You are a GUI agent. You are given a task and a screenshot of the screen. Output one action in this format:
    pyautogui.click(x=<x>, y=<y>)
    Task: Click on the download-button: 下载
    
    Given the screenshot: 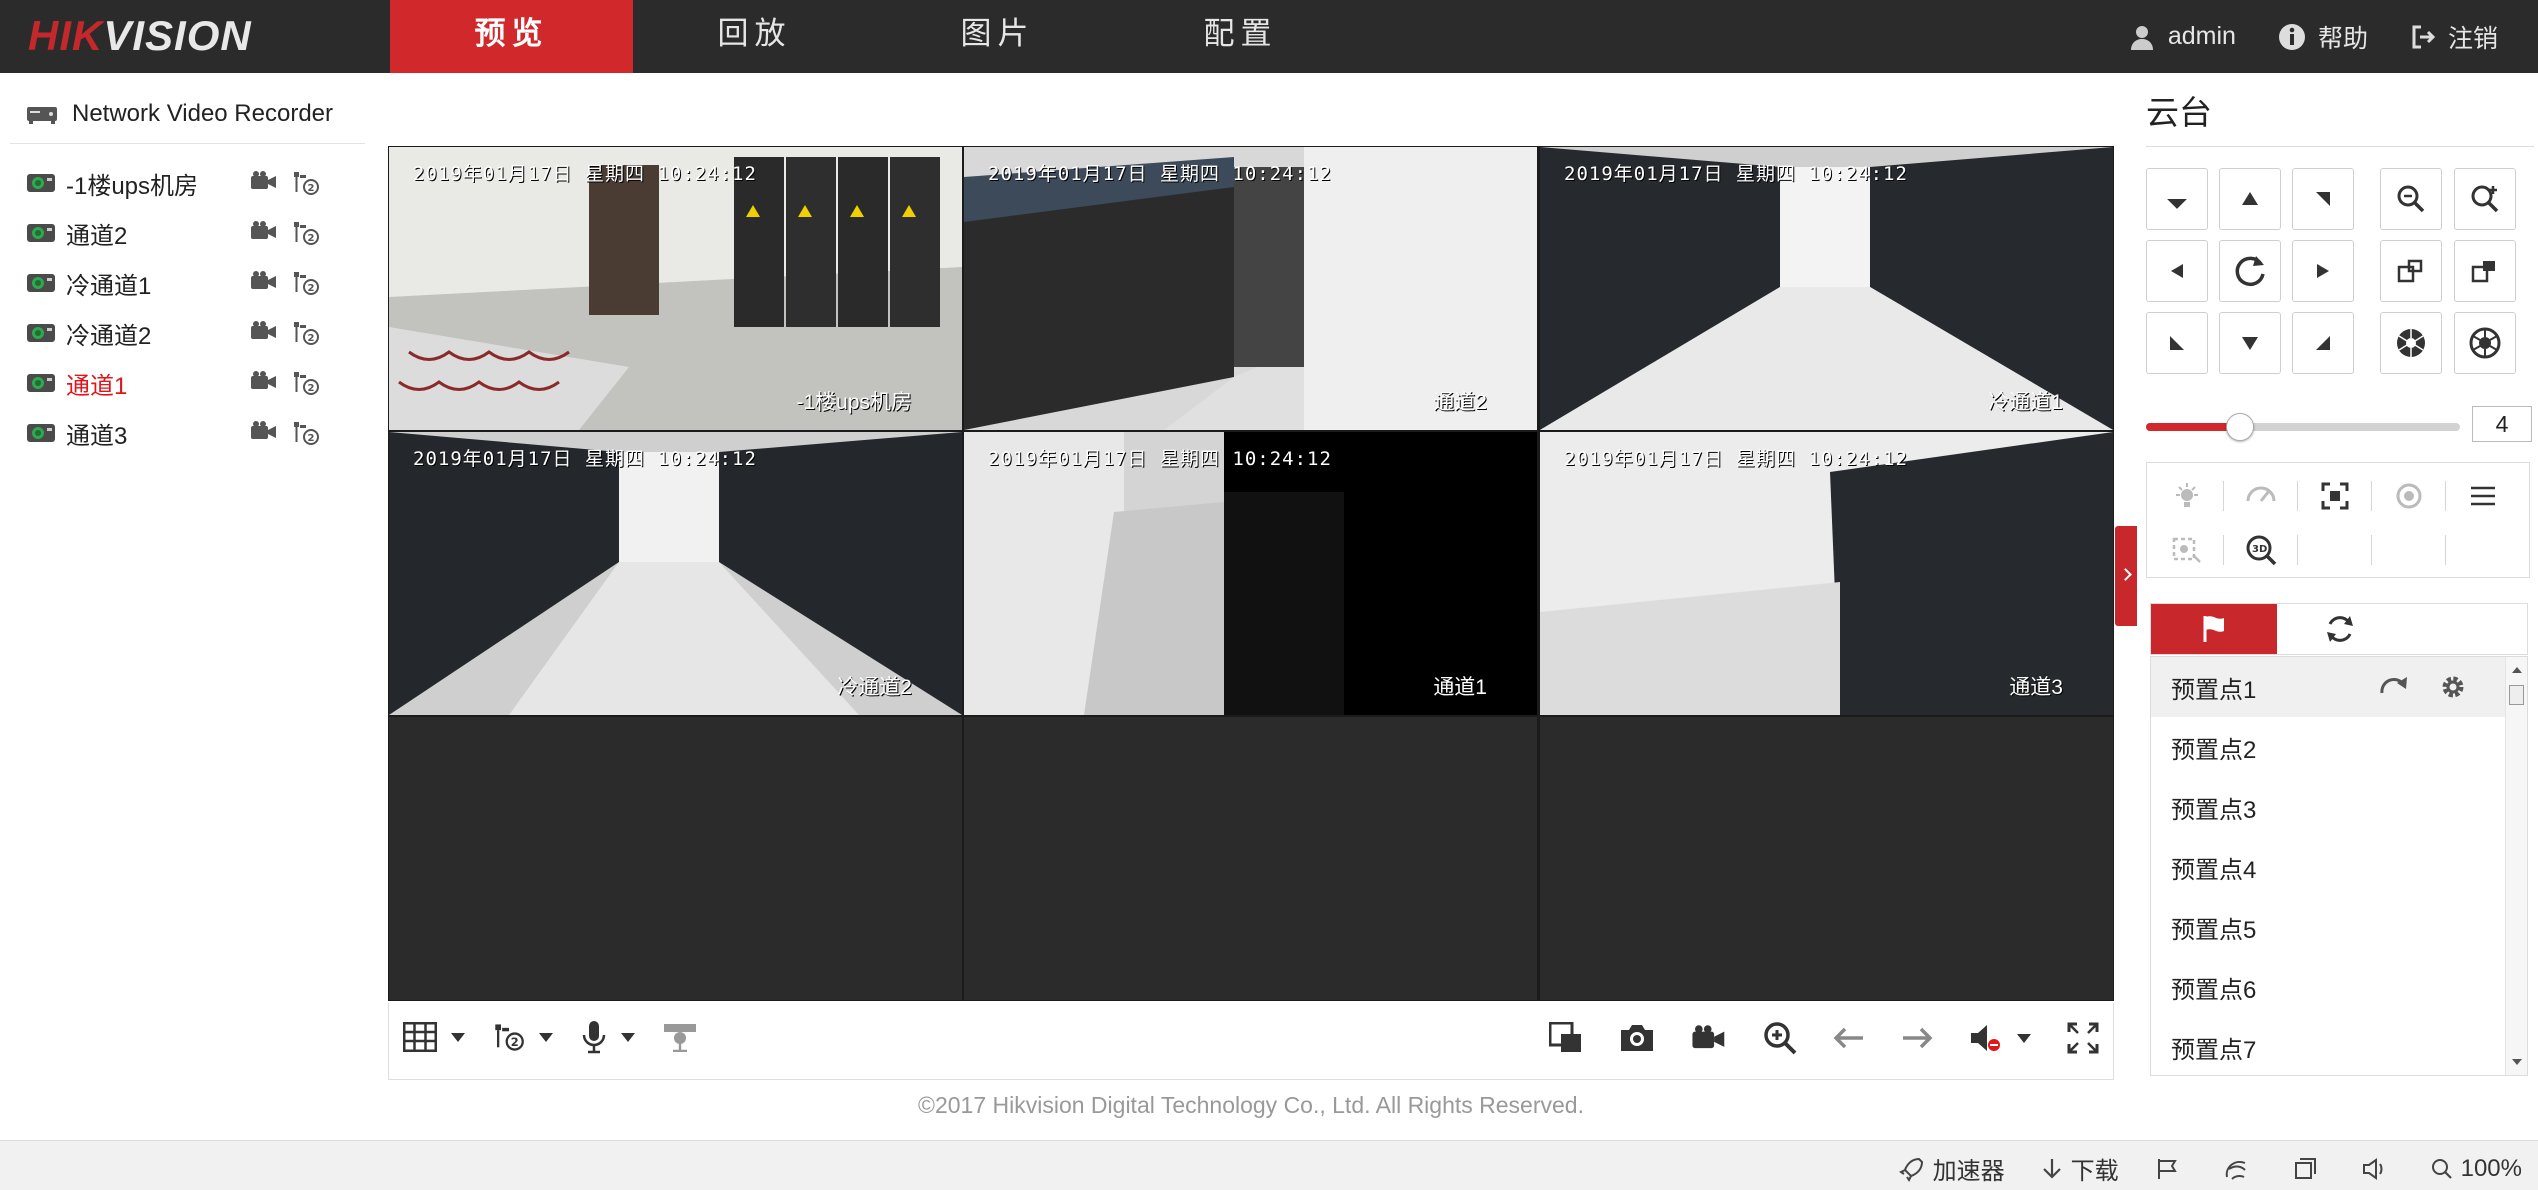 What is the action you would take?
    pyautogui.click(x=2080, y=1168)
    